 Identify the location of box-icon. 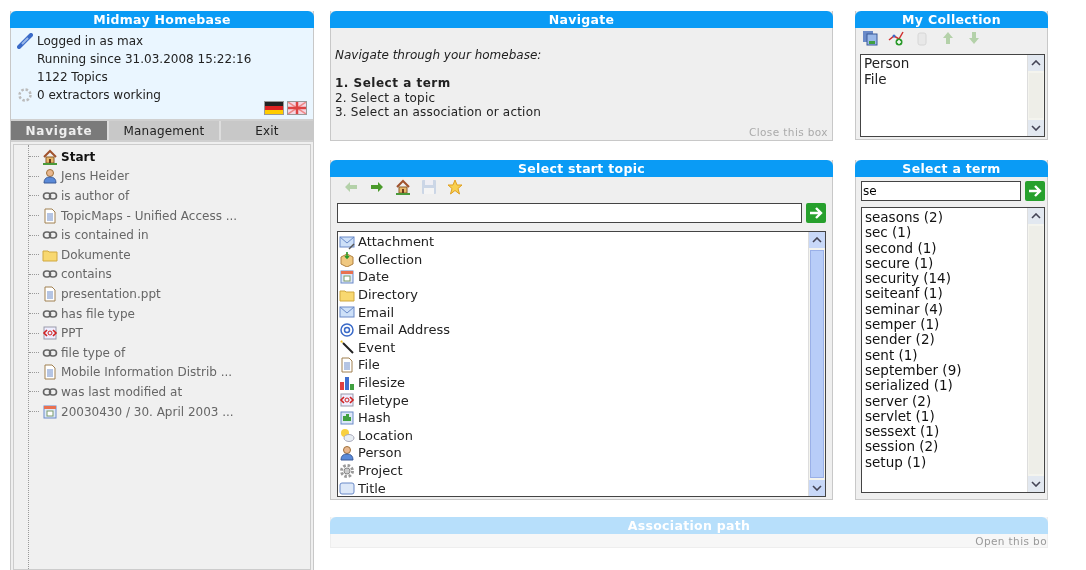
(347, 259).